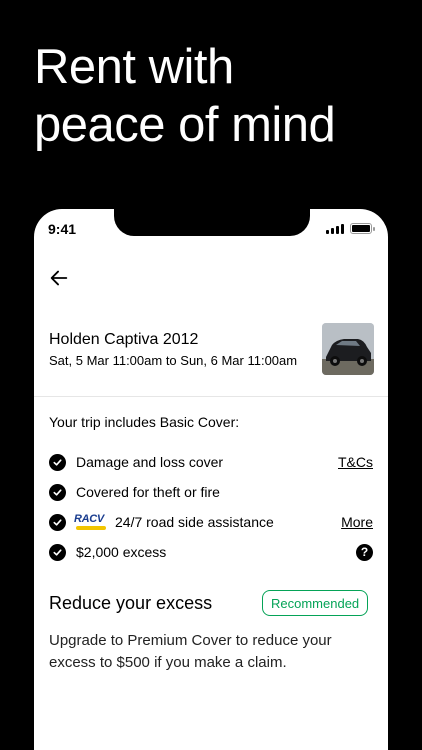 This screenshot has width=422, height=750. Describe the element at coordinates (364, 552) in the screenshot. I see `help-circle-icon: ?` at that location.